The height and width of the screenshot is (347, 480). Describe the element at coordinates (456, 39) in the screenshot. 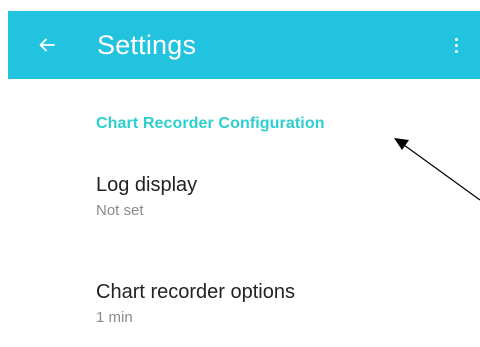

I see `more-vertical-icon` at that location.